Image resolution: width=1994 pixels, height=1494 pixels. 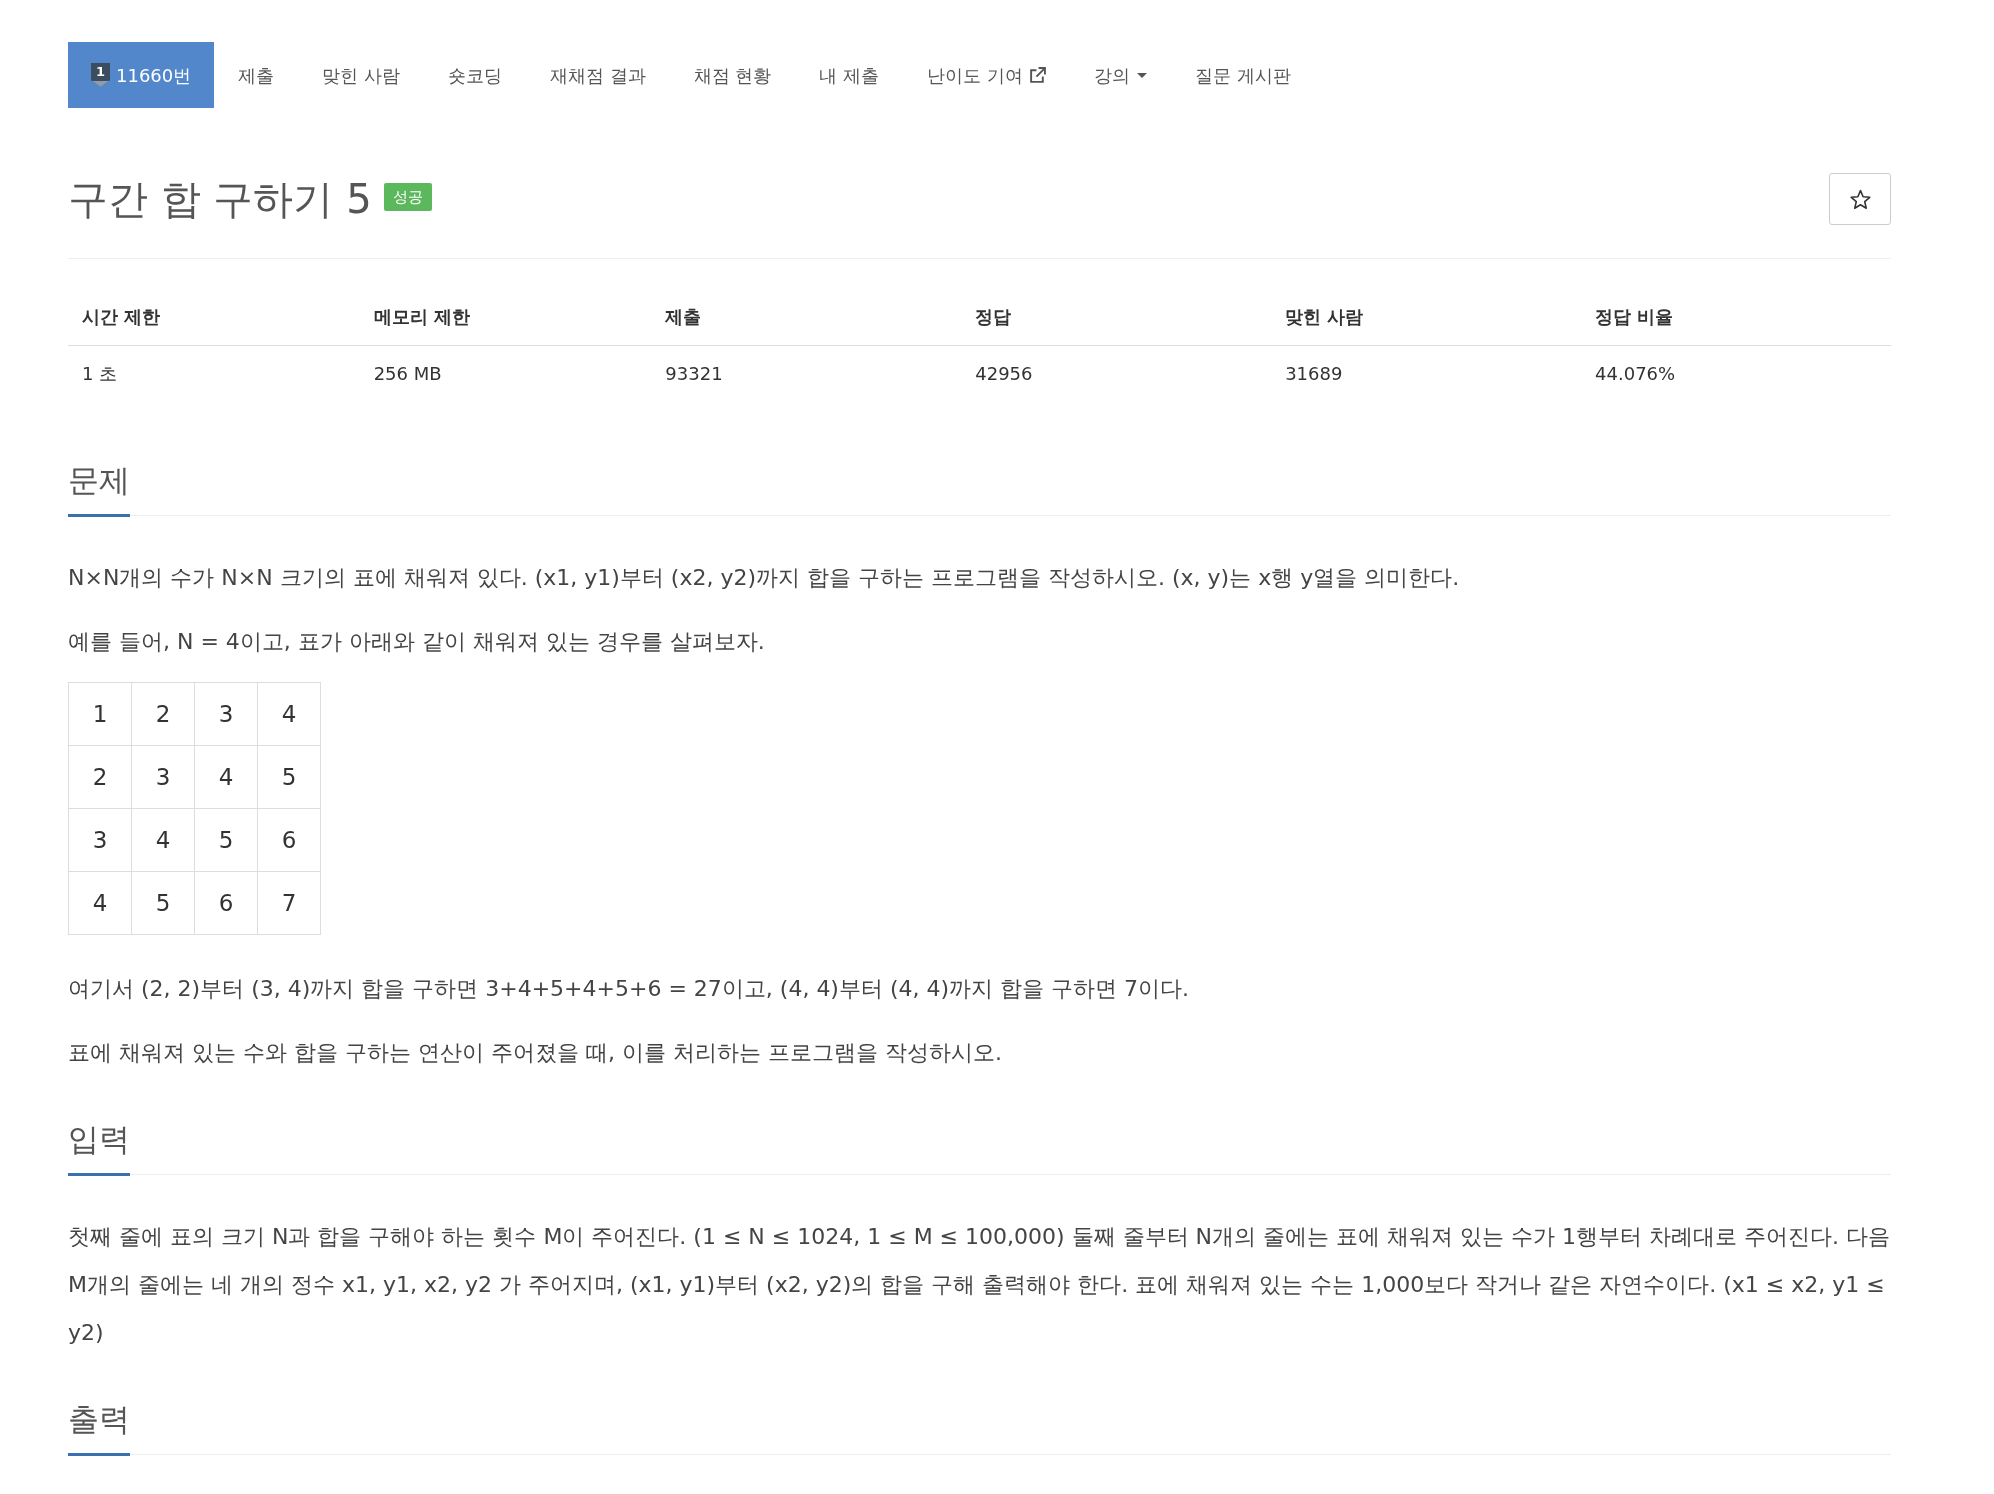 What do you see at coordinates (629, 989) in the screenshot?
I see `problem-text: 여기서 (2, 2)부터 (3, 4)까지 합을 구하면 3+4+5+4+5+6 = 27이고, (4, 4)부터 (4, 4)까지 합을 구하면 7이다.` at bounding box center [629, 989].